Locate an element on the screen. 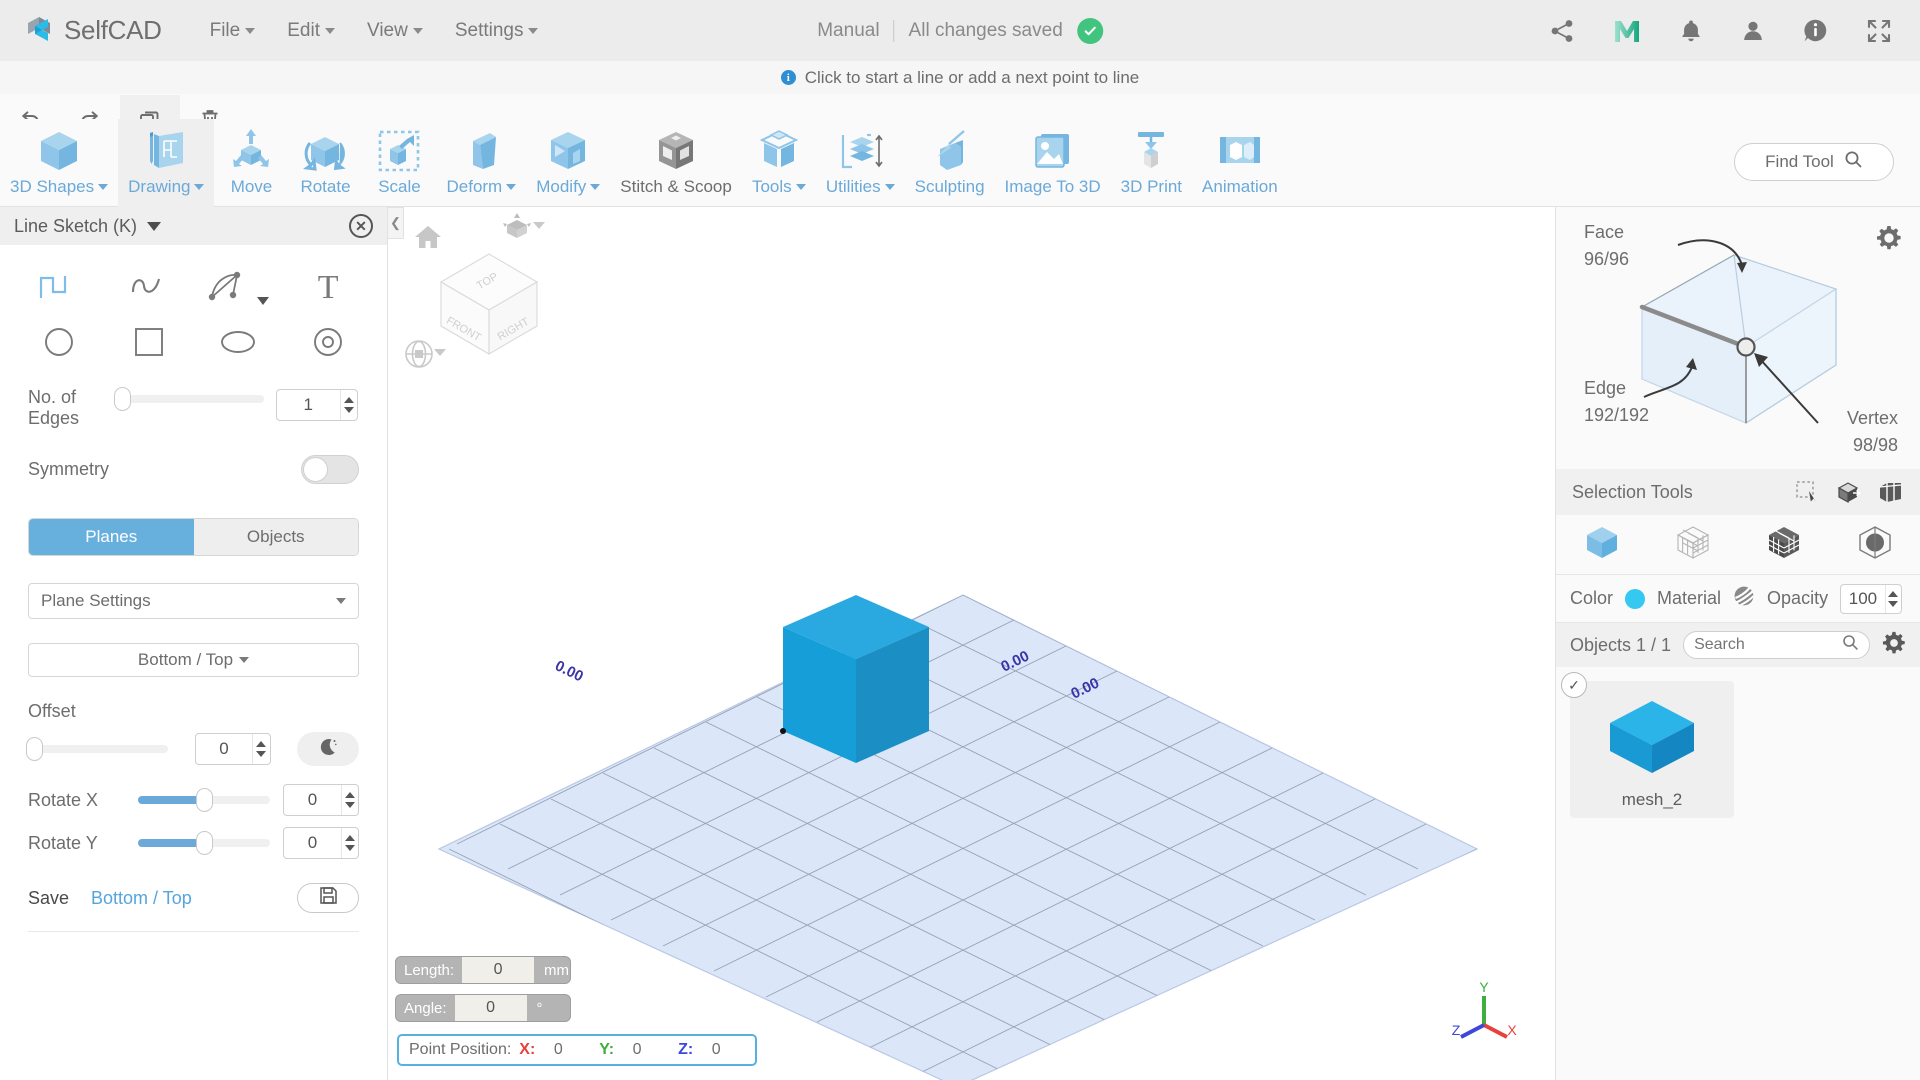  y-value-input: 0 is located at coordinates (637, 1050).